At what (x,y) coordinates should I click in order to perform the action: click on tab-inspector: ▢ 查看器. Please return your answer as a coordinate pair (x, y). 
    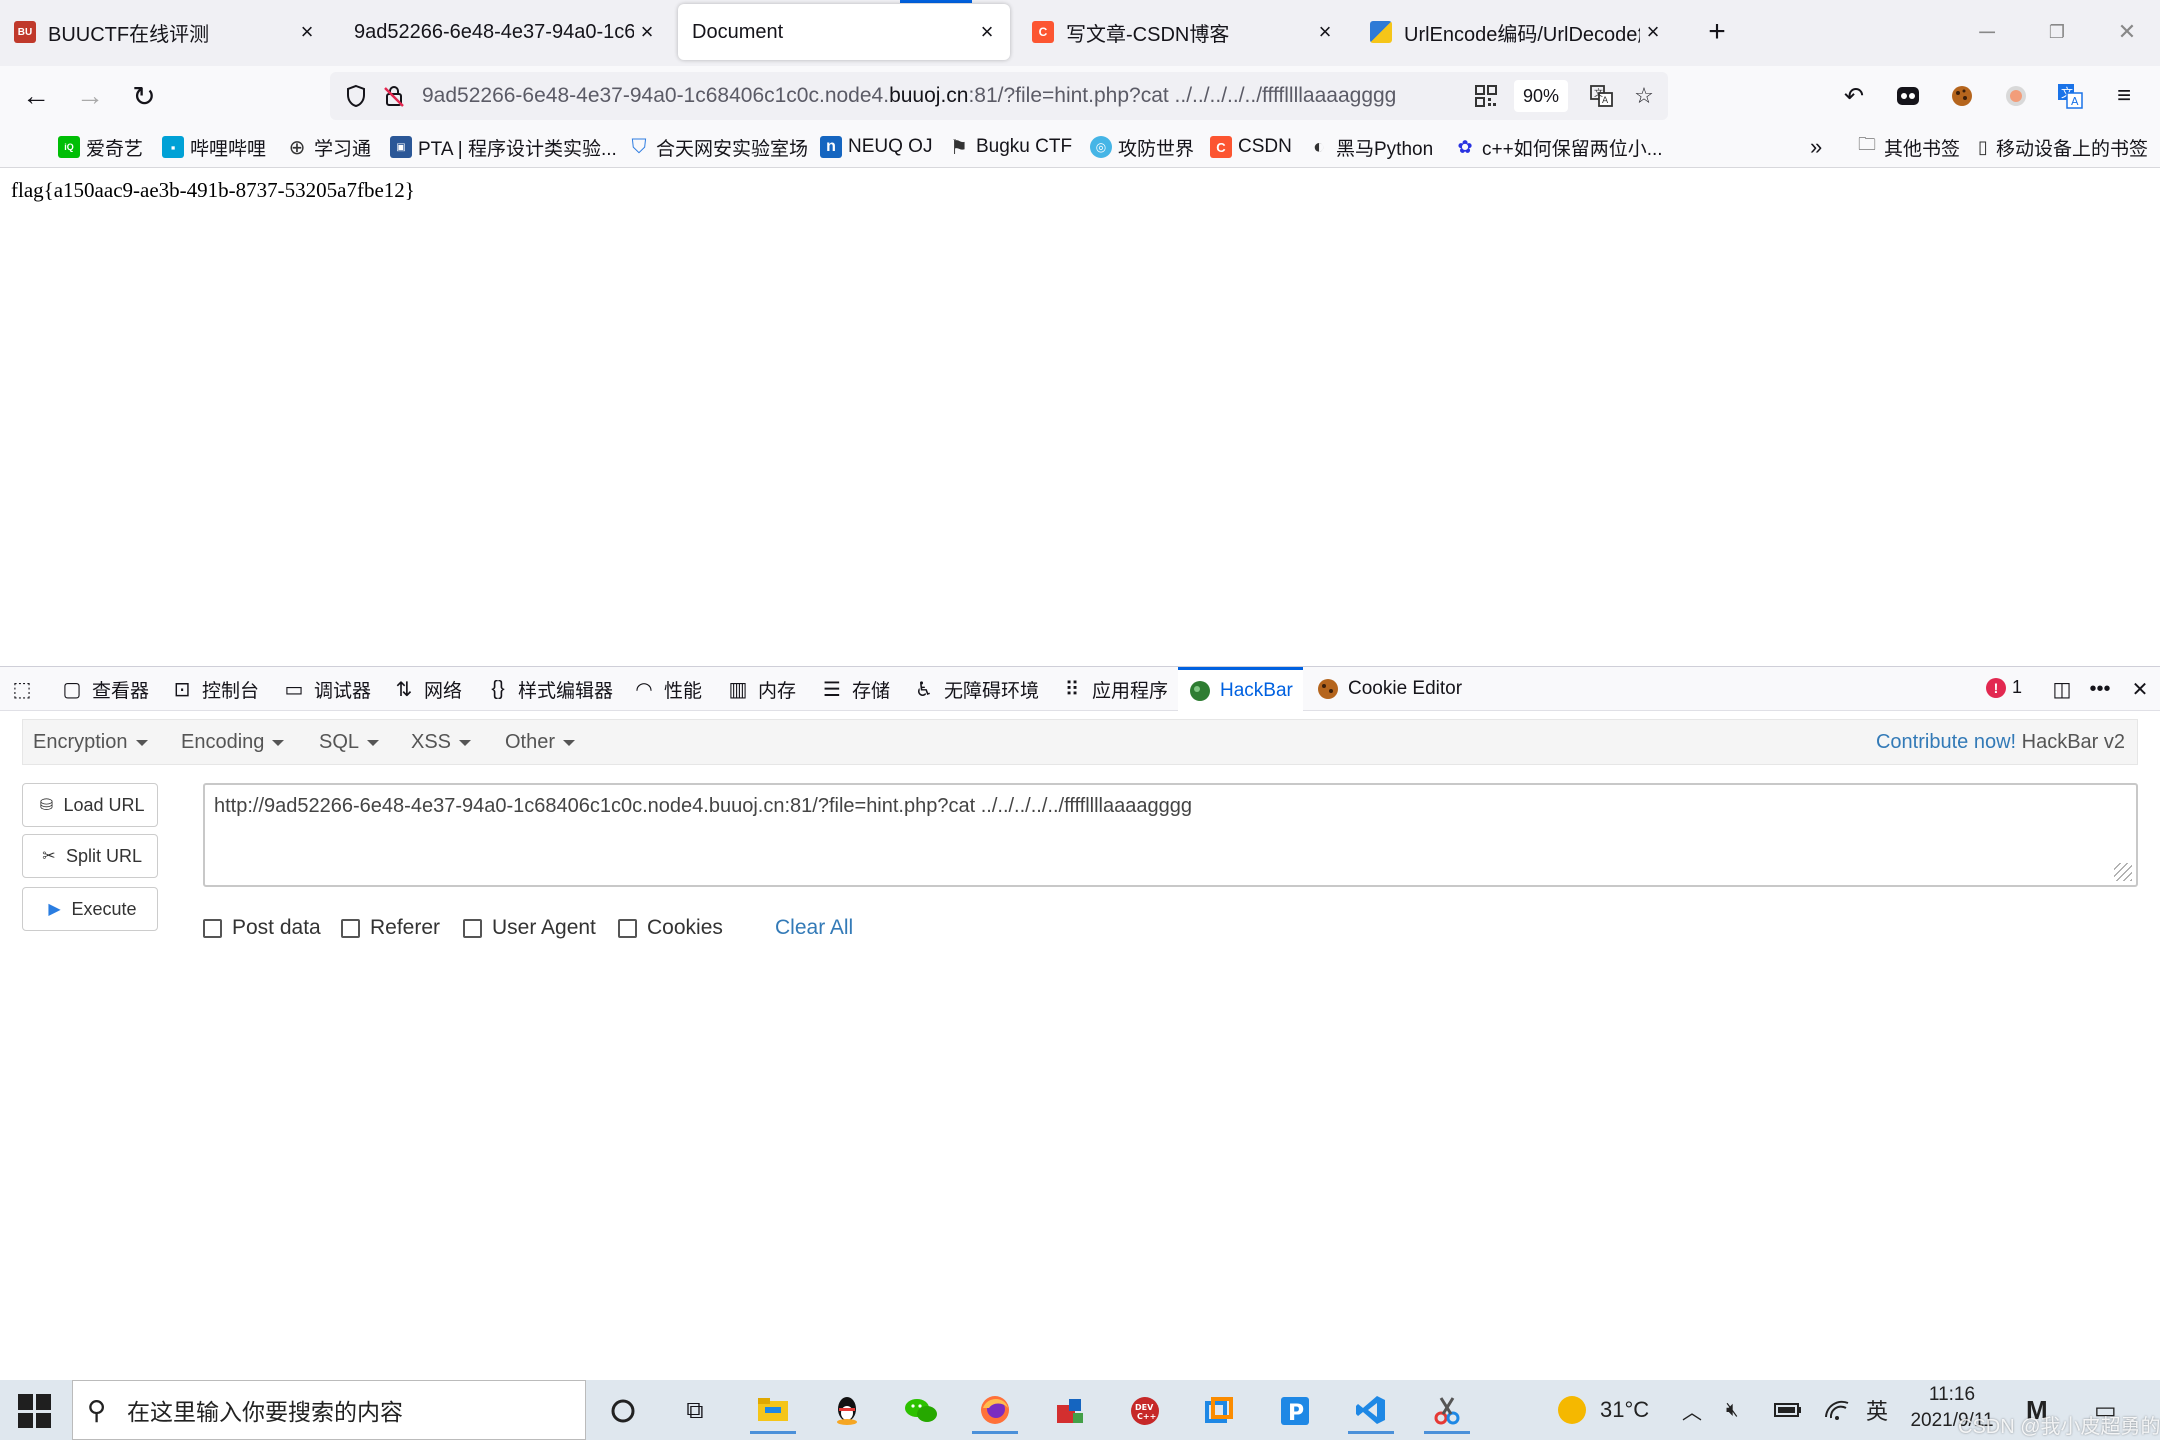
    Looking at the image, I should click on (104, 689).